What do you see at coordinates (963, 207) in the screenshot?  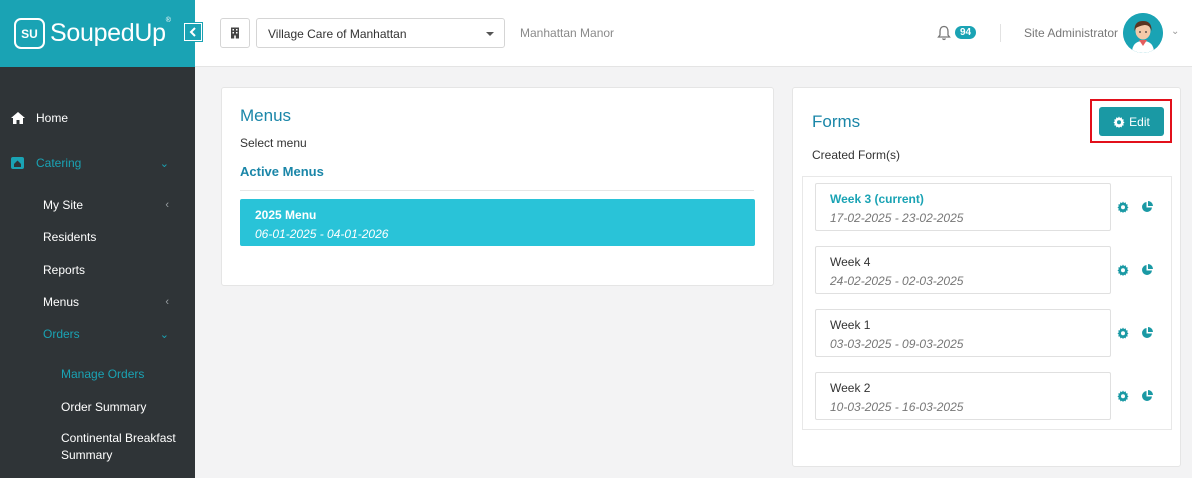 I see `form-item: Week 3 (current) 17-02-2025 - 23-02-2025` at bounding box center [963, 207].